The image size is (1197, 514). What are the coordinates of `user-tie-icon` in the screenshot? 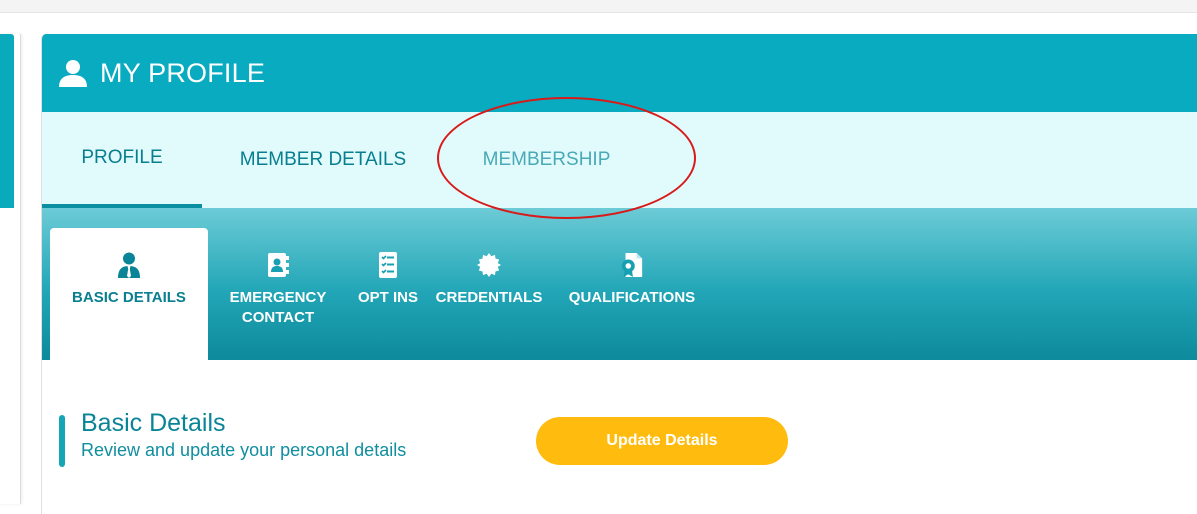 It's located at (129, 265).